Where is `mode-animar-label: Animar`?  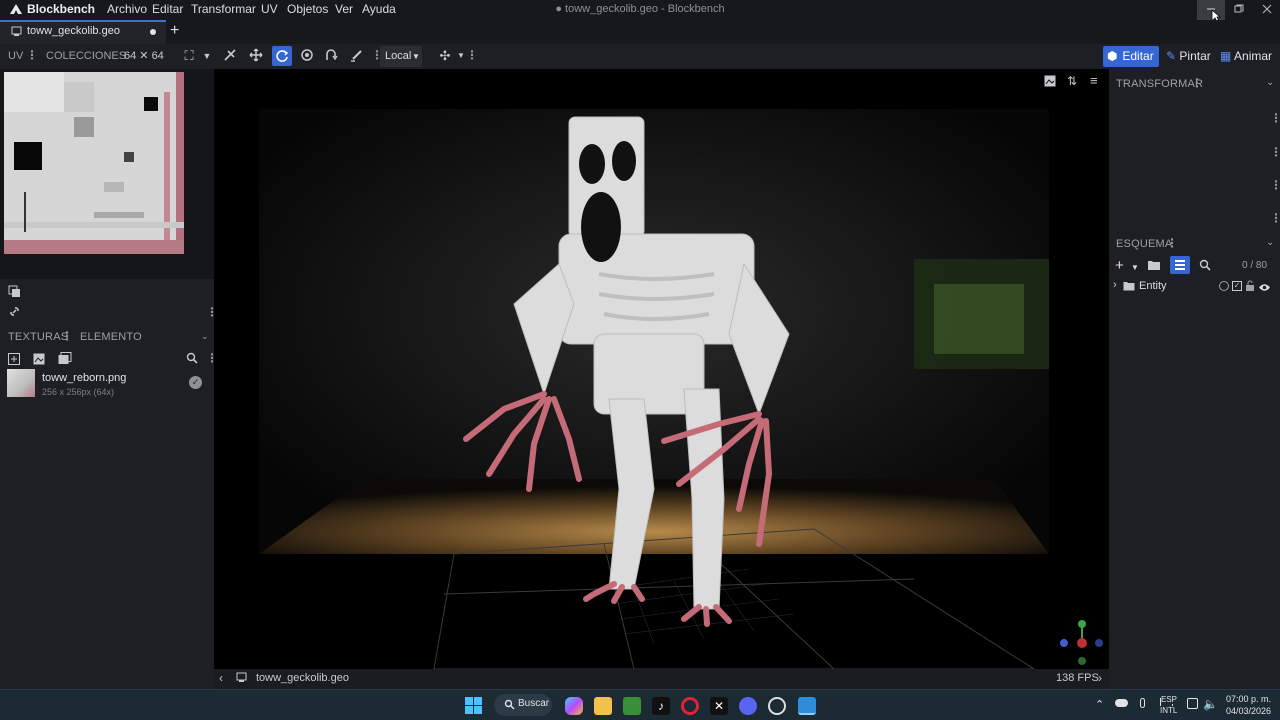
mode-animar-label: Animar is located at coordinates (1253, 56).